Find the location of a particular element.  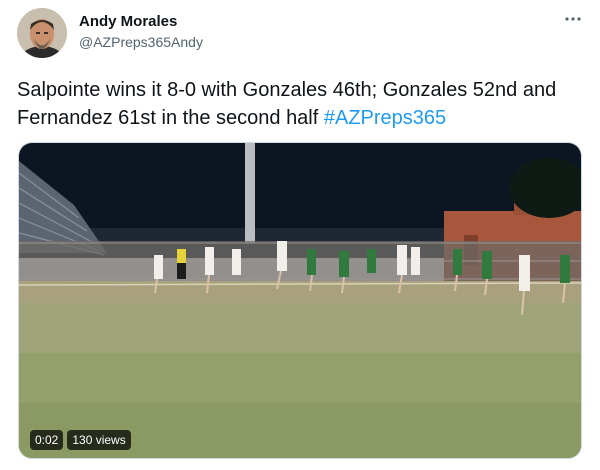

video-badges: 0:02 130 views is located at coordinates (80, 440).